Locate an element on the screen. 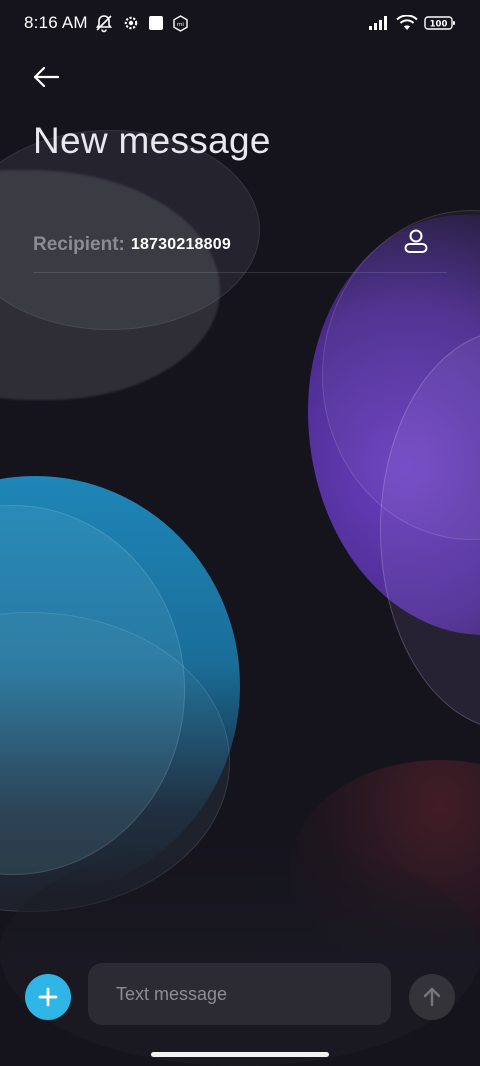  recipient-label: Recipient: is located at coordinates (79, 244).